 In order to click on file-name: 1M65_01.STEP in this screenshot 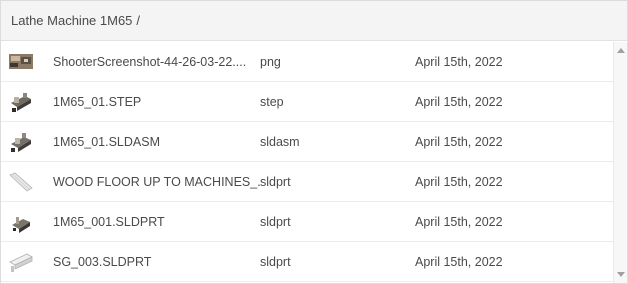, I will do `click(97, 101)`.